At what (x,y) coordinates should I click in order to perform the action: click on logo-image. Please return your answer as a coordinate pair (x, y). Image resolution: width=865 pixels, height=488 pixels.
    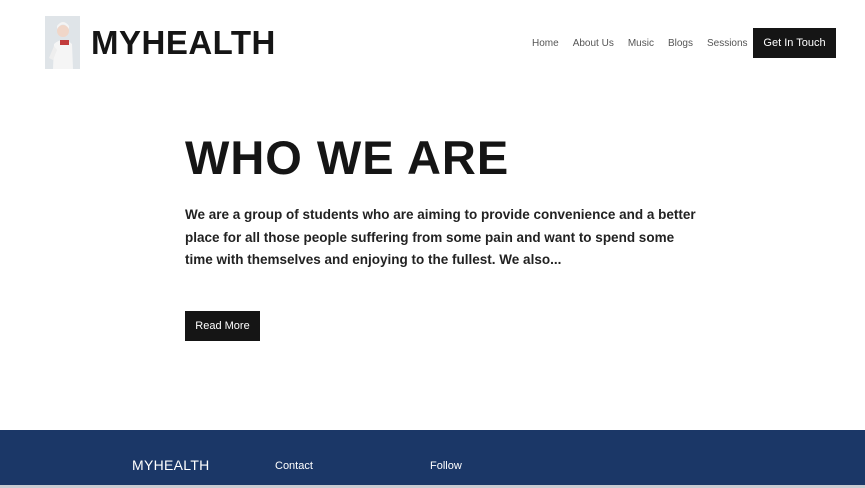
    Looking at the image, I should click on (62, 42).